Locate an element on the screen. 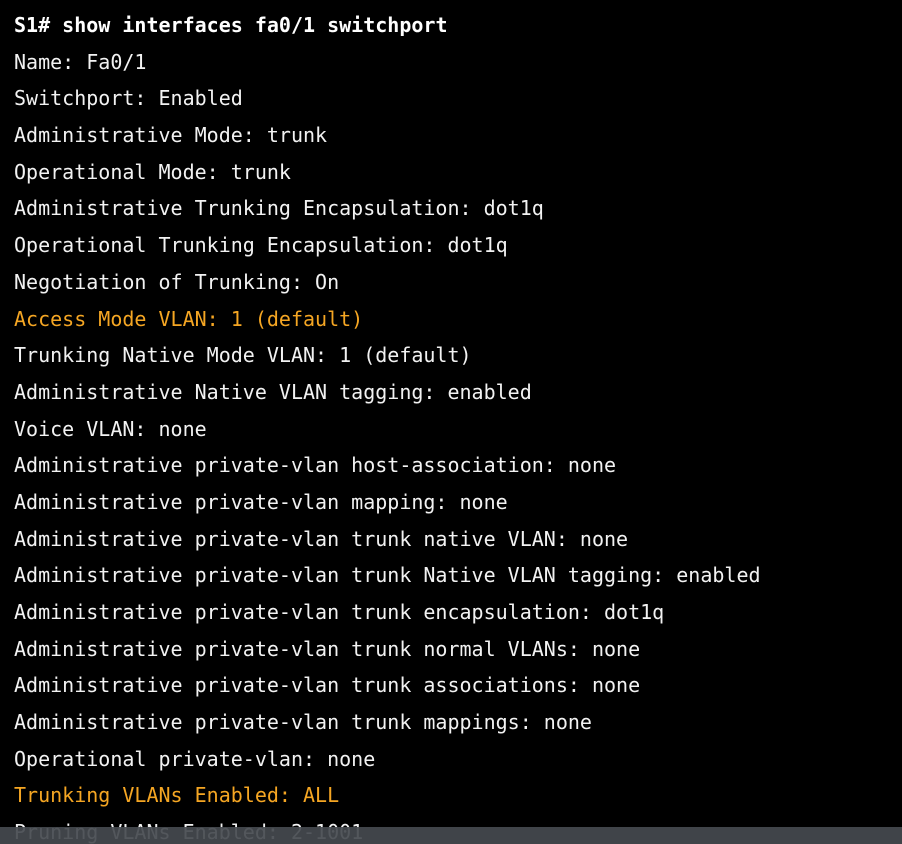 The image size is (902, 844). command-text: show interfaces fa0/1 switchport is located at coordinates (255, 25).